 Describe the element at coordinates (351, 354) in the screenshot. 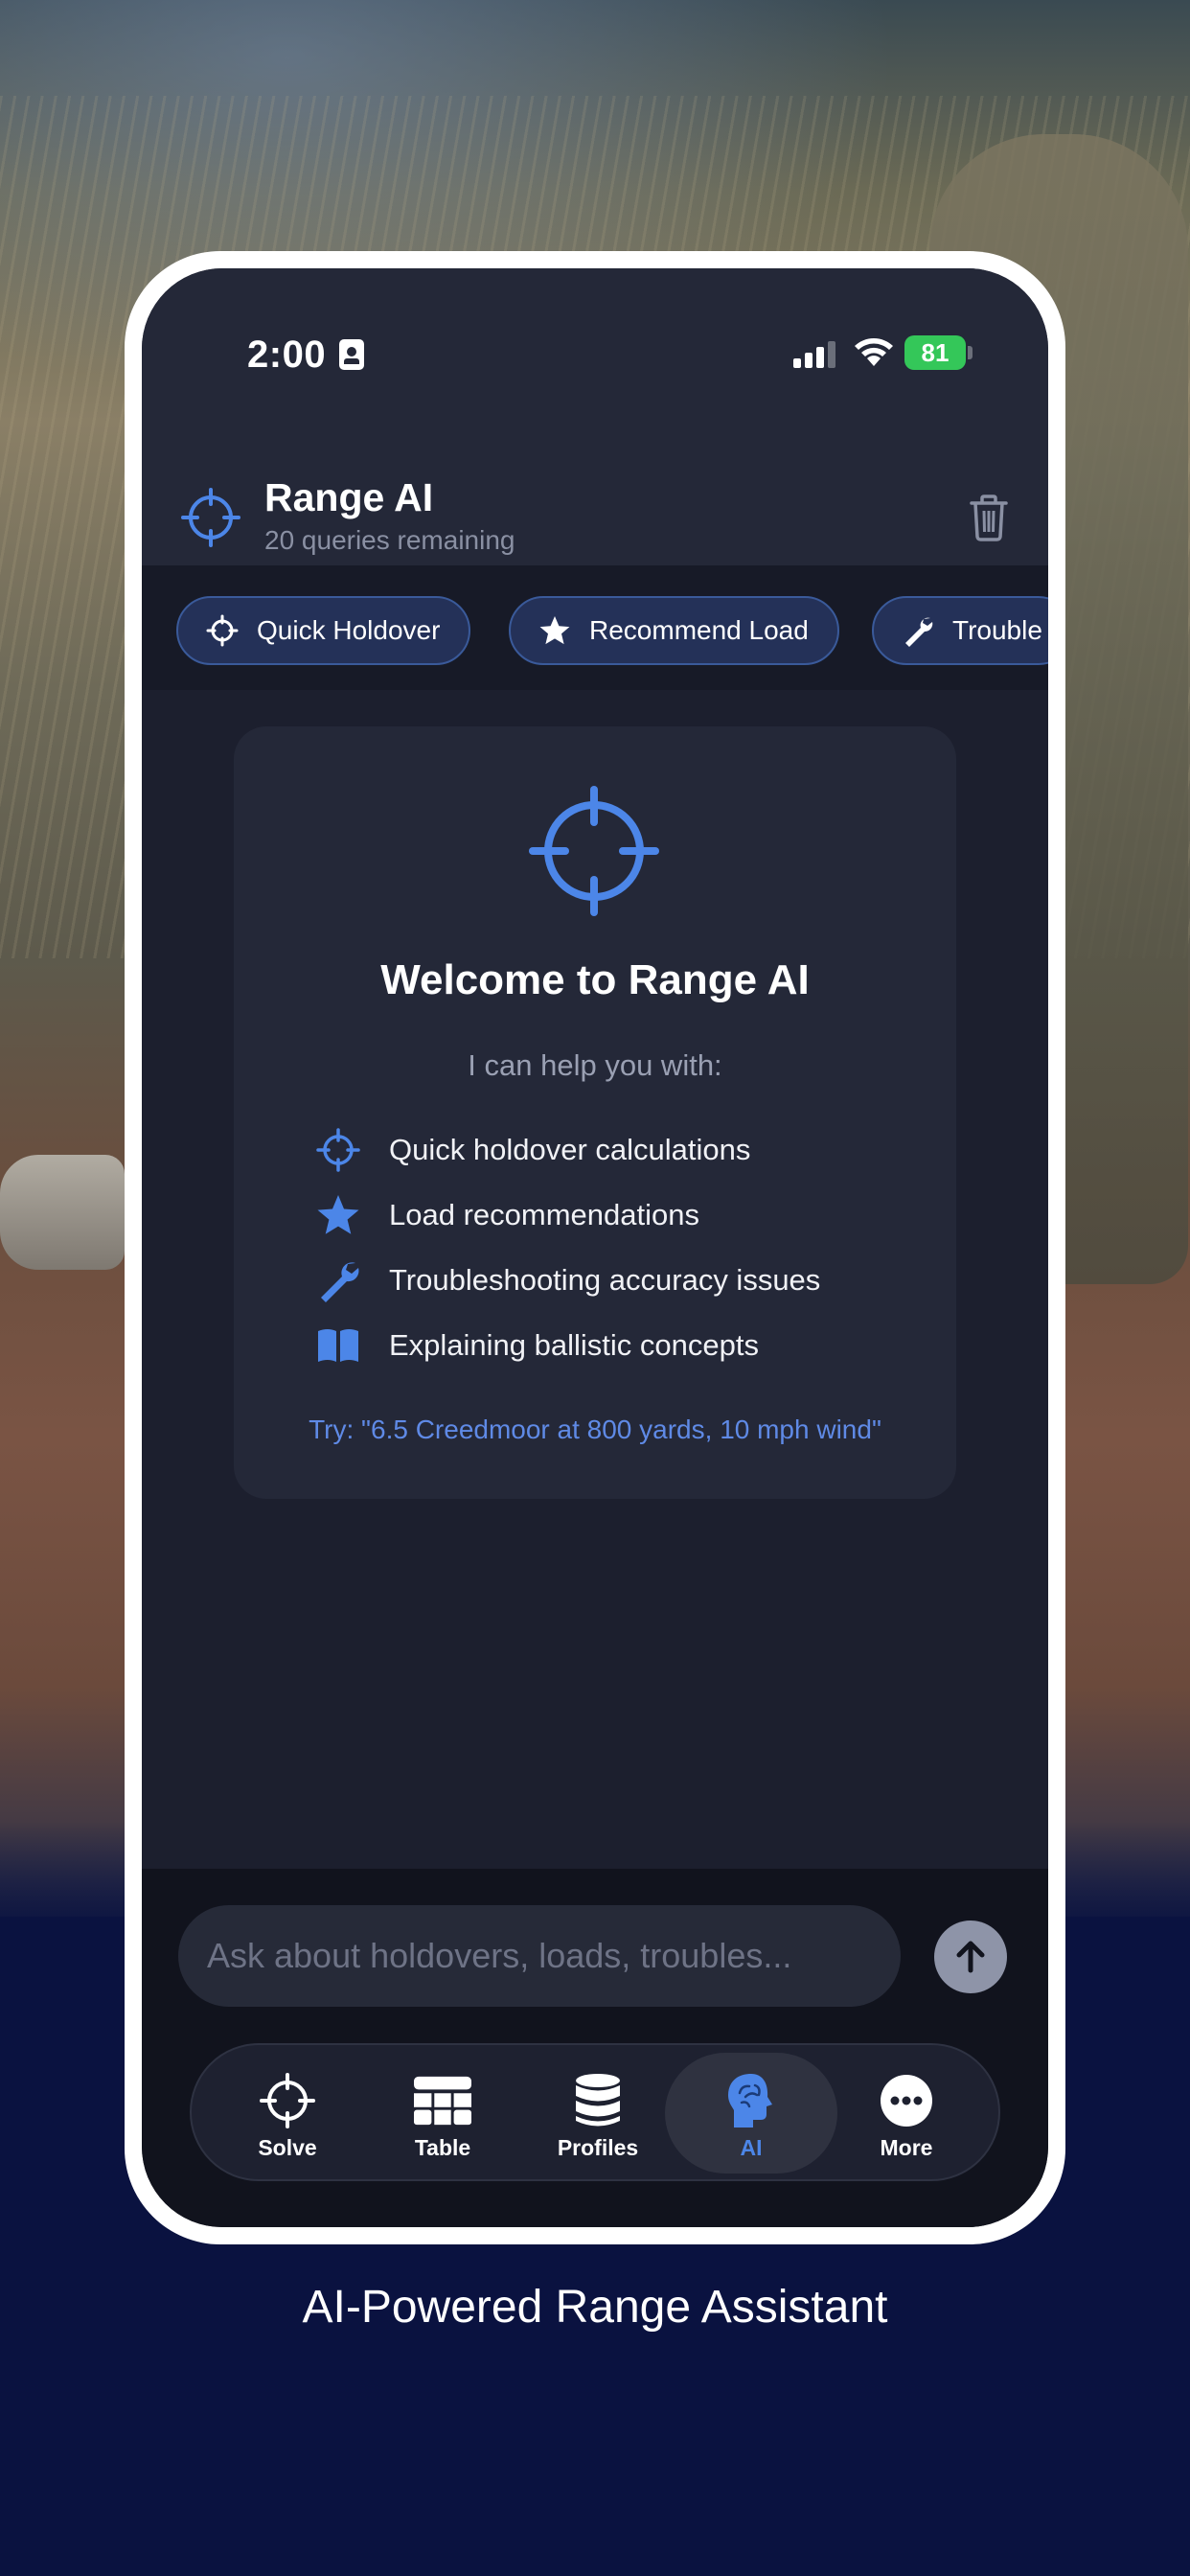

I see `contact-card-icon` at that location.